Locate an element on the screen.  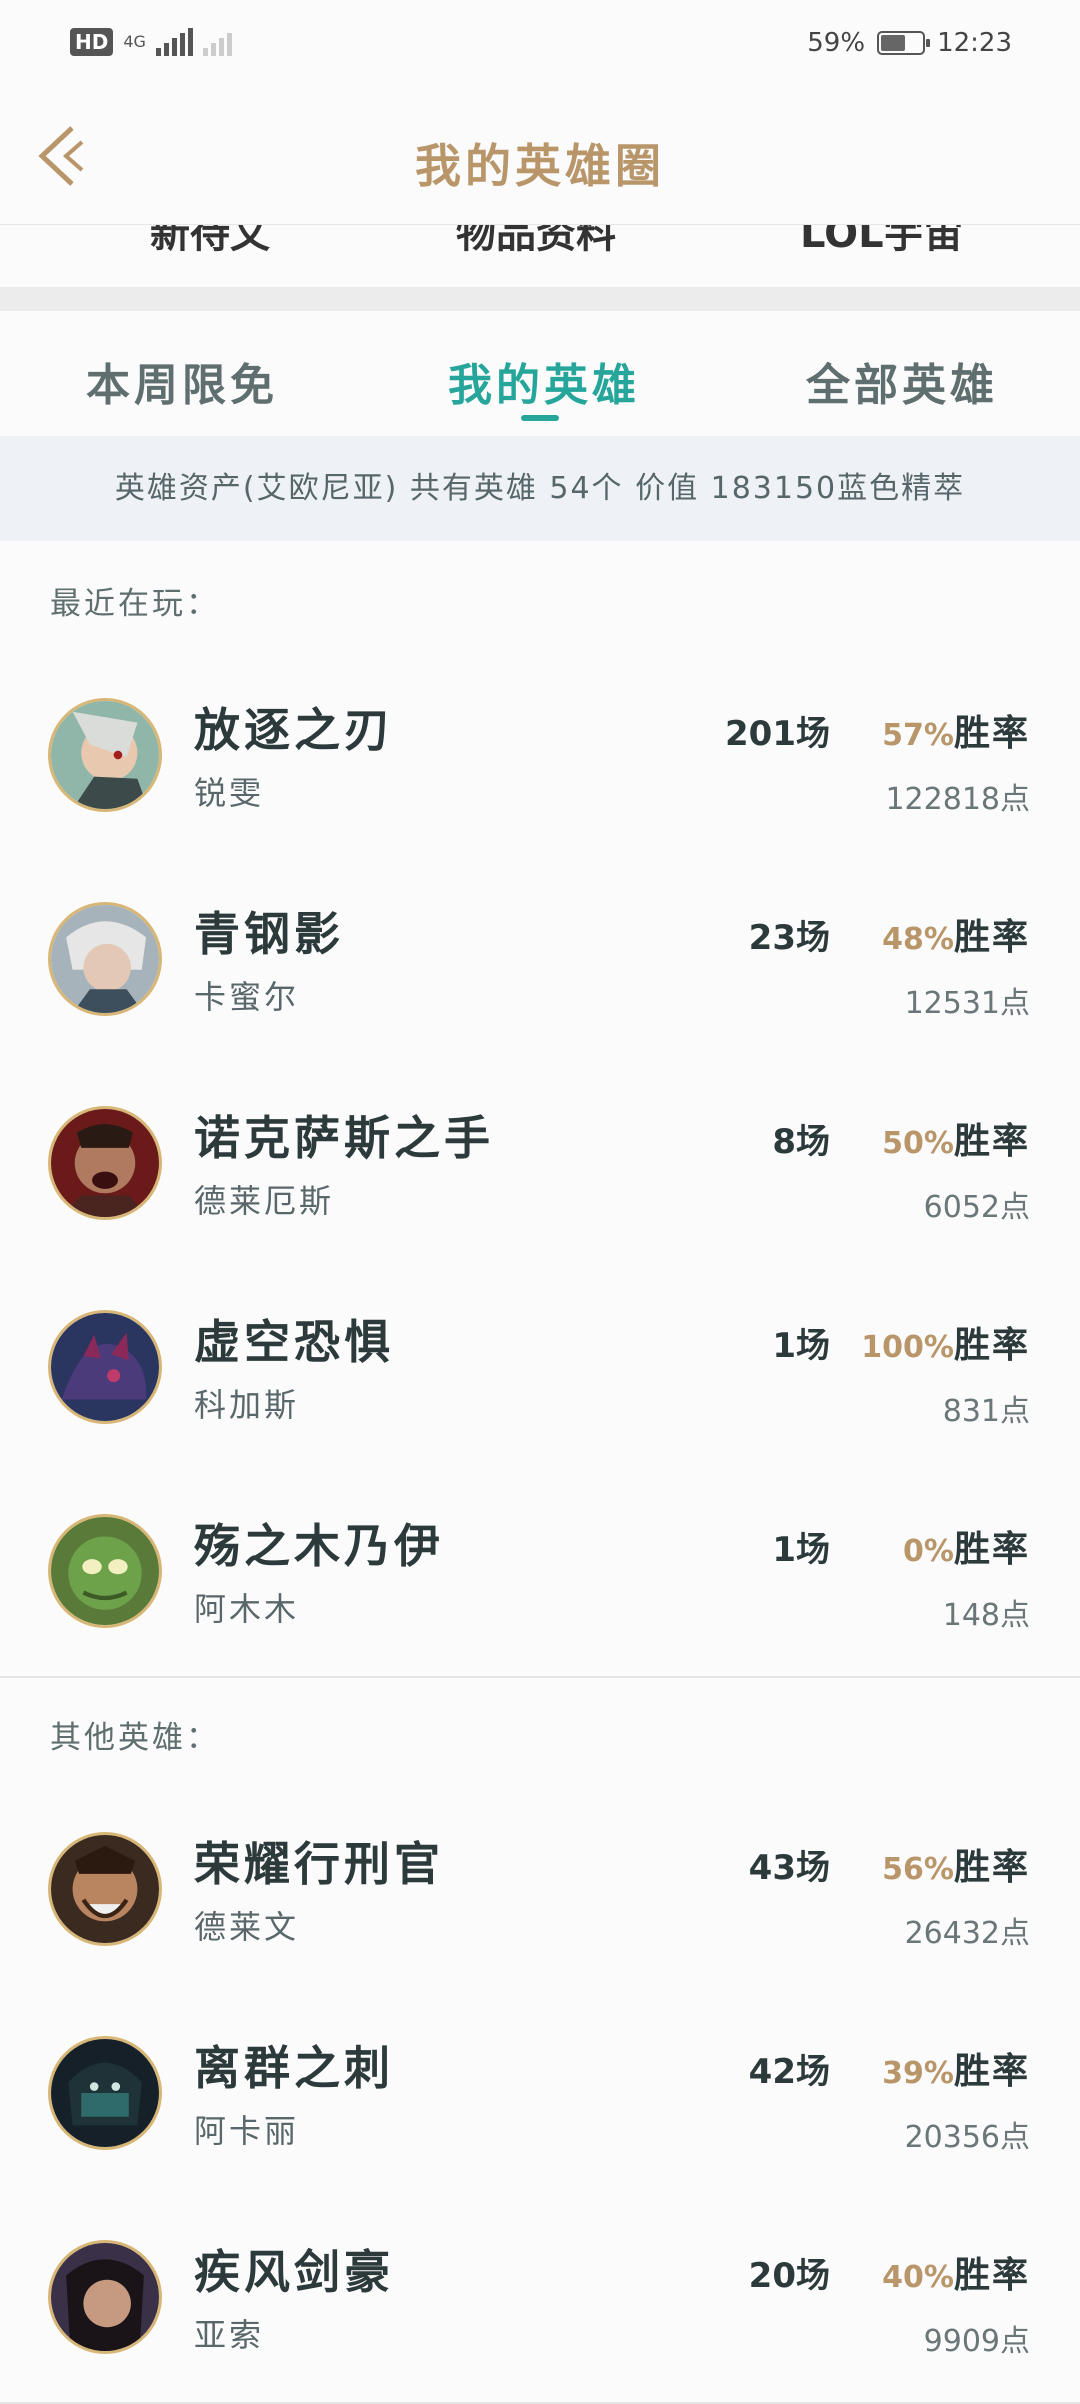
hero-title: 离群之刺 is located at coordinates (294, 2068).